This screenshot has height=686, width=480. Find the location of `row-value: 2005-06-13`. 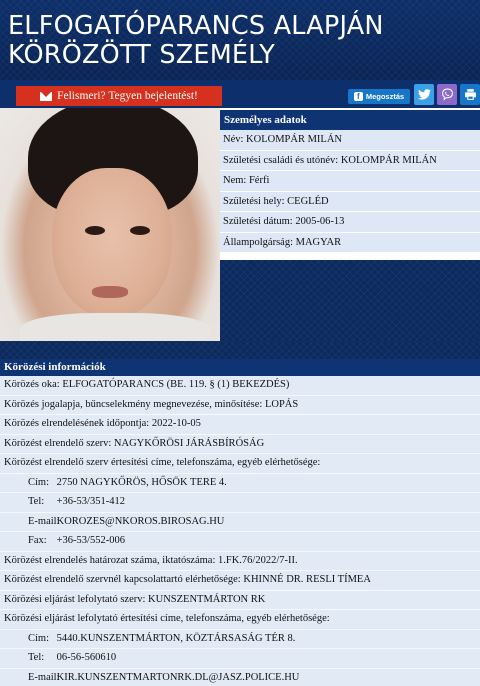

row-value: 2005-06-13 is located at coordinates (320, 221).